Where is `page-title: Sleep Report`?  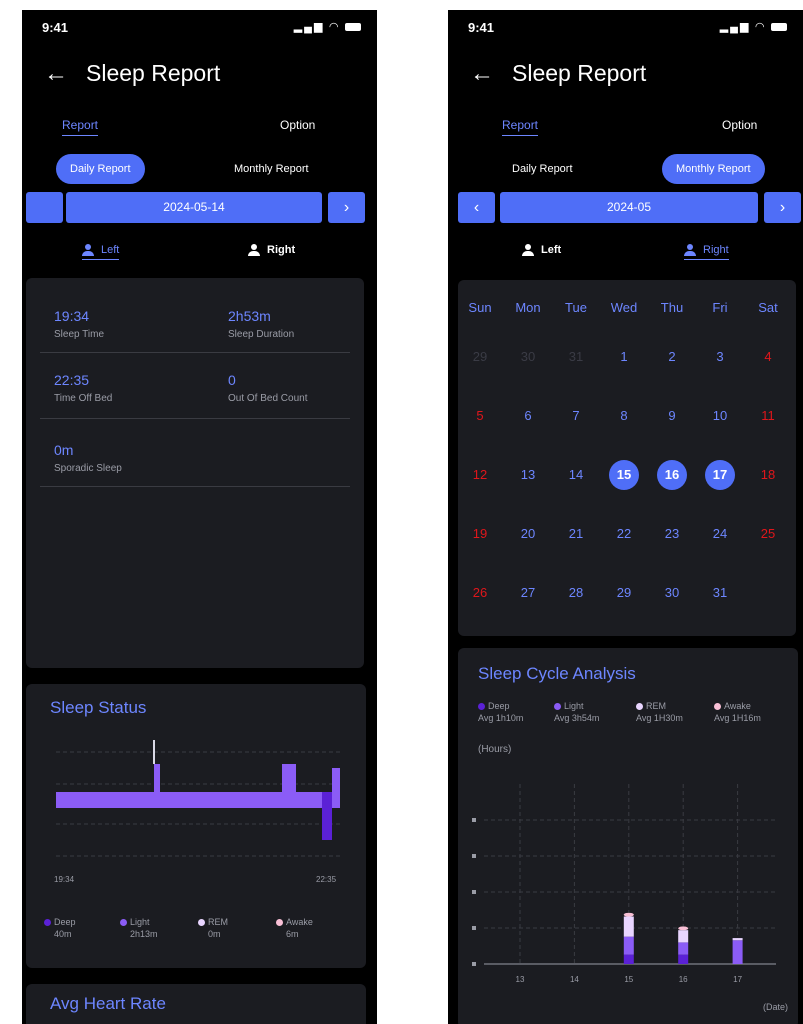 page-title: Sleep Report is located at coordinates (153, 73).